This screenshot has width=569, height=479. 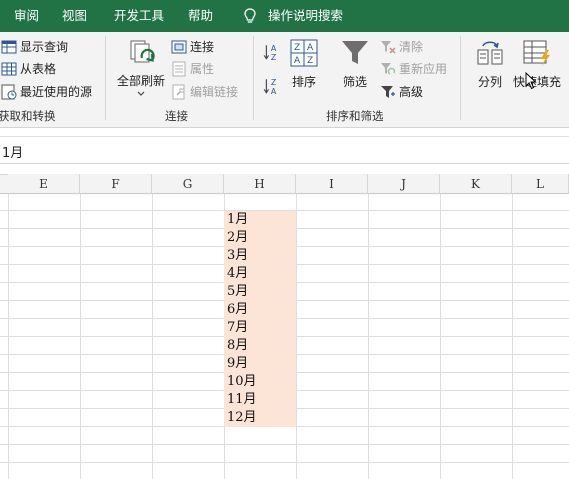 What do you see at coordinates (537, 82) in the screenshot?
I see `flash-fill-label: 快速填充` at bounding box center [537, 82].